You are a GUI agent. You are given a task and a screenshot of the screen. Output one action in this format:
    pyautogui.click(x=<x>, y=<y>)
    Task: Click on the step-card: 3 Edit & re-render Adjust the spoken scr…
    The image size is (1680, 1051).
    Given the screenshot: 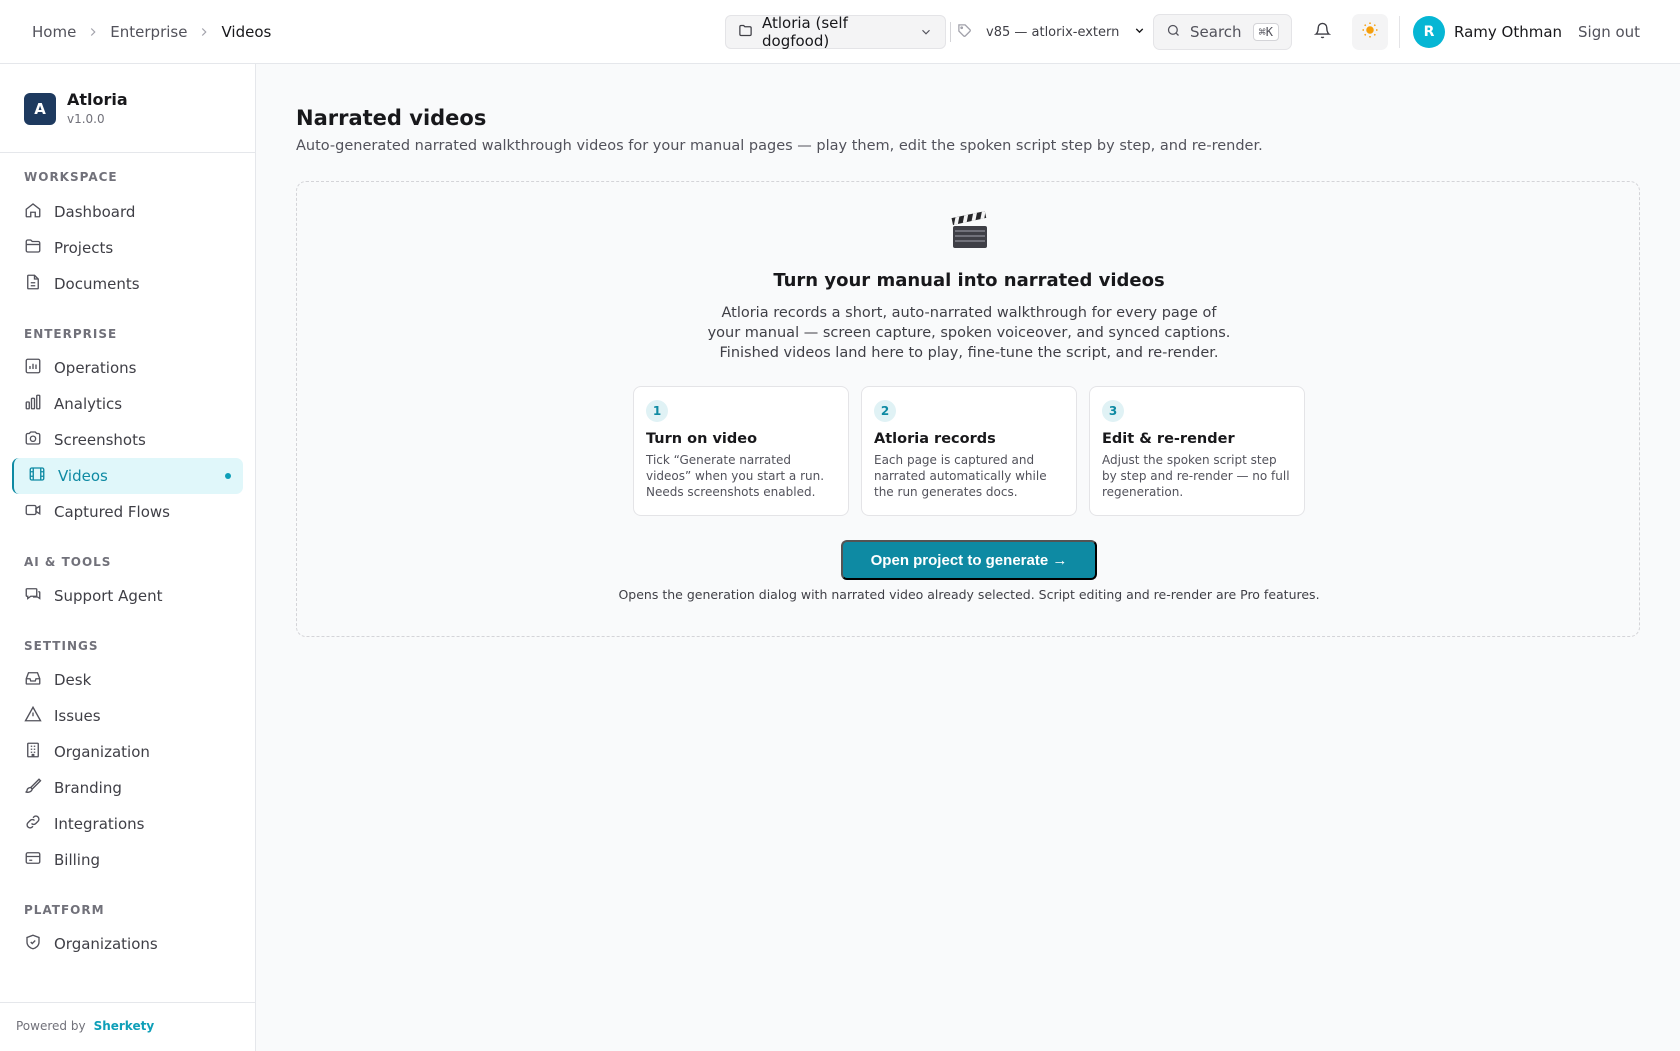 What is the action you would take?
    pyautogui.click(x=1197, y=451)
    